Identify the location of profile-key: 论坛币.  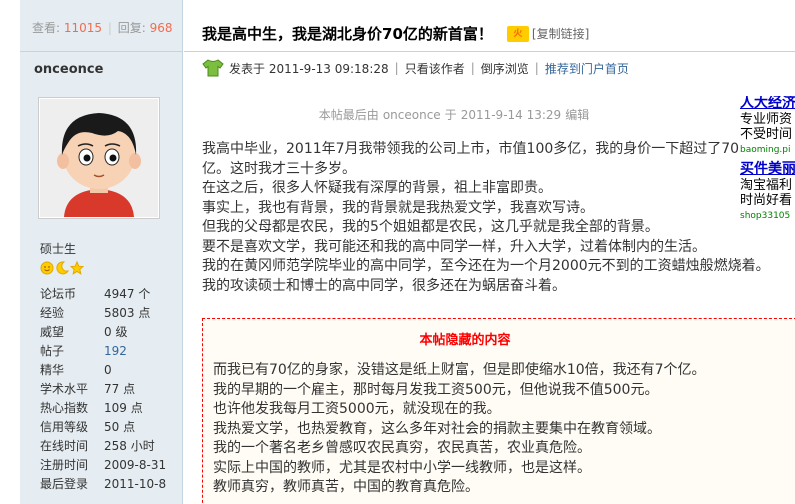
(58, 294).